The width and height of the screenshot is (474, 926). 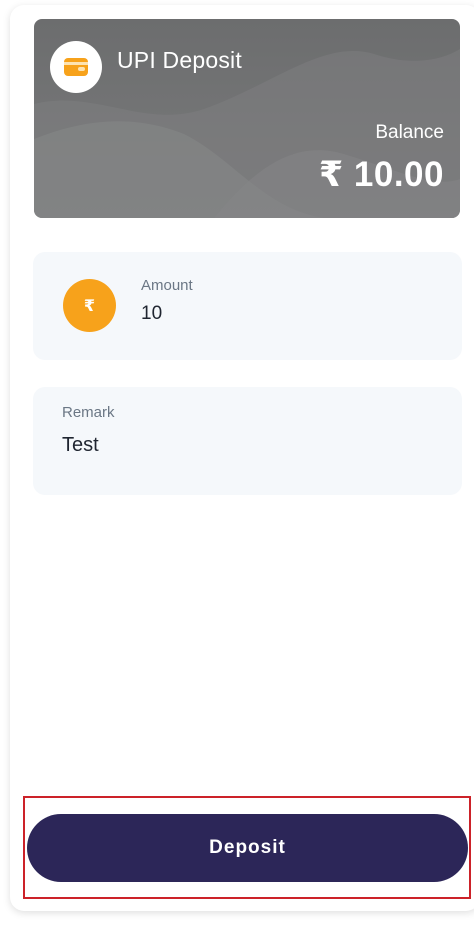 I want to click on remark-label: Remark, so click(x=88, y=412).